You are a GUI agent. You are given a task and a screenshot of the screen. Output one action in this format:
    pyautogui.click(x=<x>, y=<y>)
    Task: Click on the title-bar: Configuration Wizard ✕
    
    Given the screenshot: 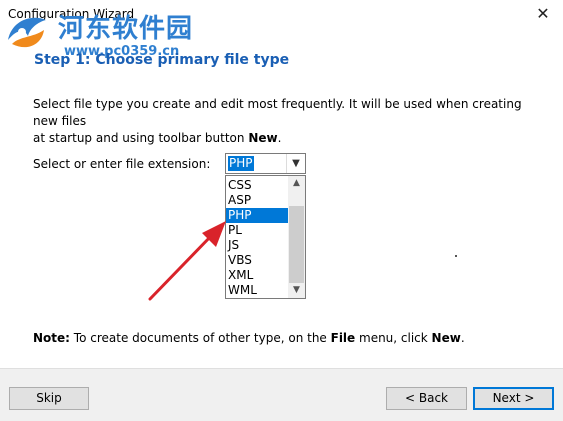 What is the action you would take?
    pyautogui.click(x=281, y=15)
    